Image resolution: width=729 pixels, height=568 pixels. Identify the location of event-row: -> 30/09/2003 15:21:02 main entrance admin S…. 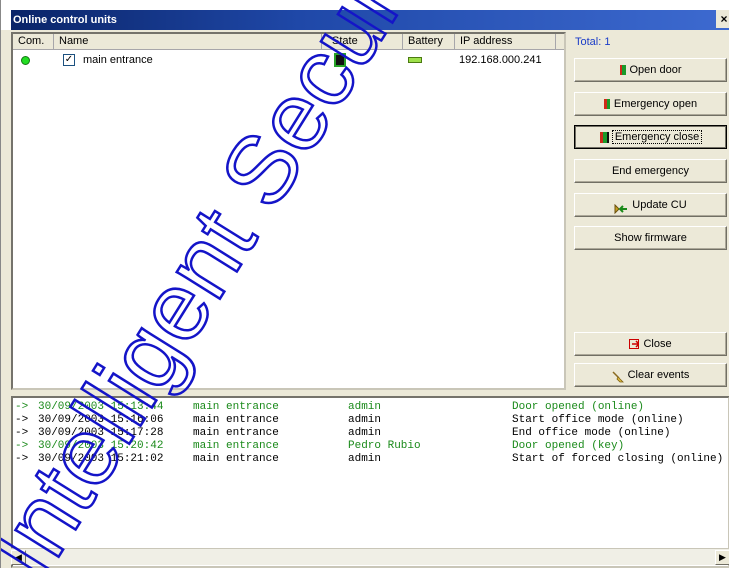
(370, 459).